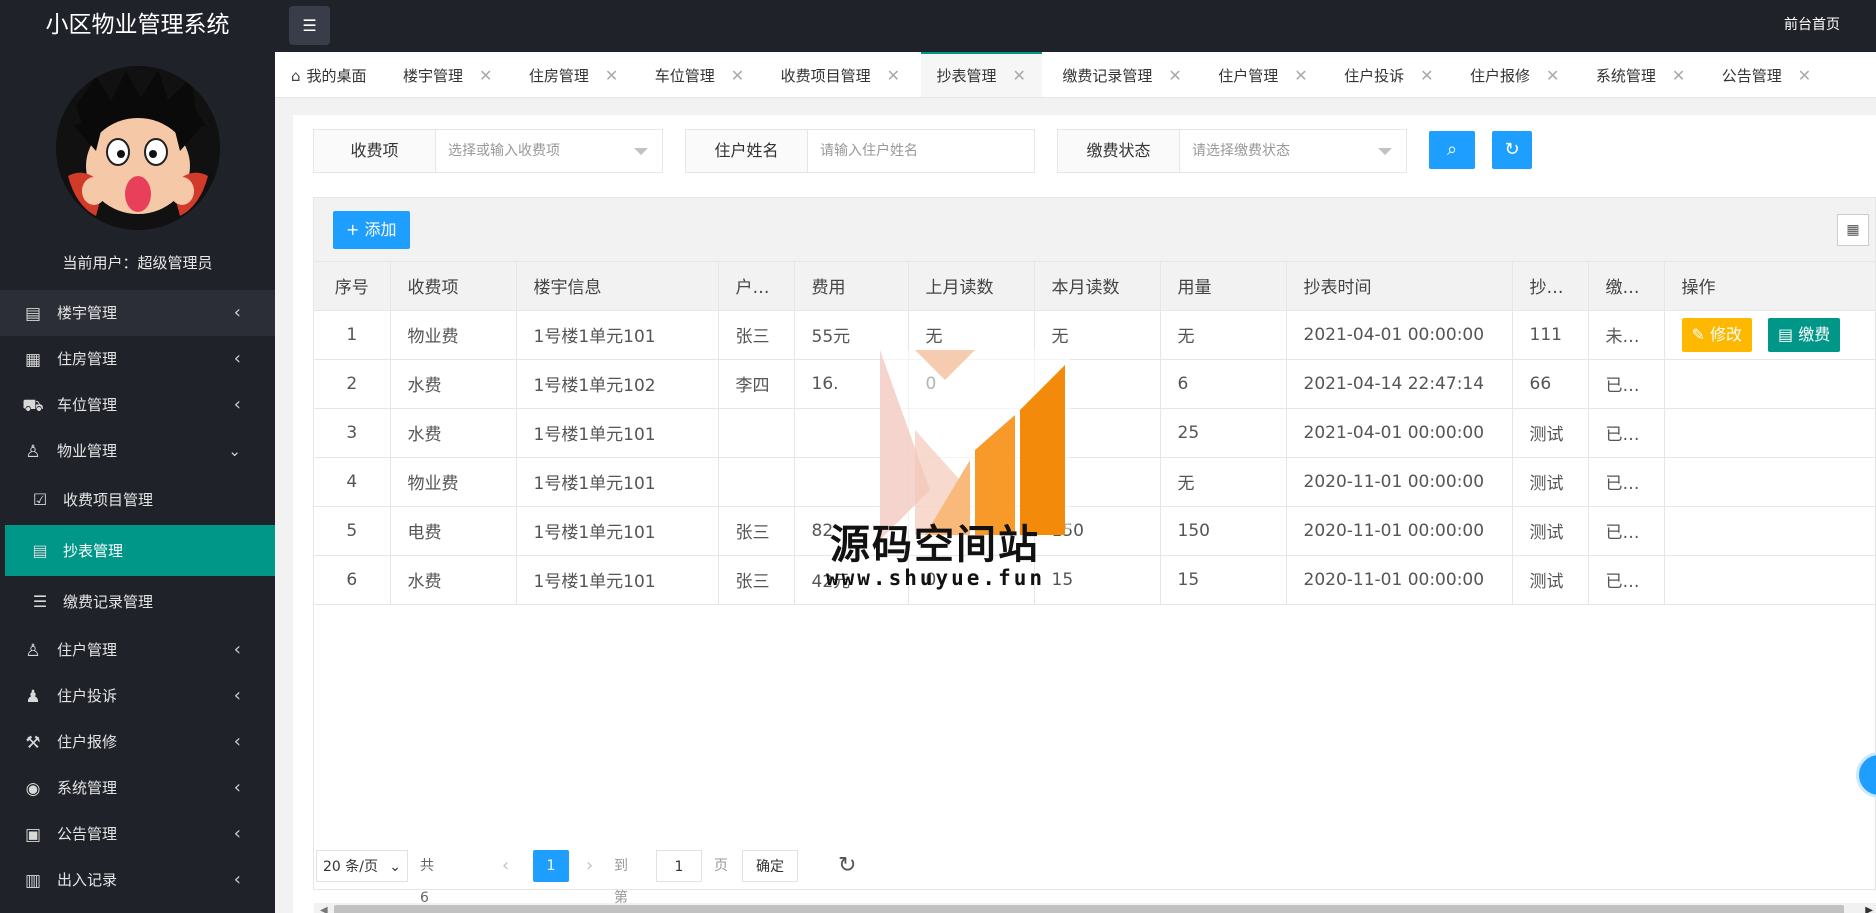  What do you see at coordinates (1804, 334) in the screenshot?
I see `pay-button: ▤ 缴费` at bounding box center [1804, 334].